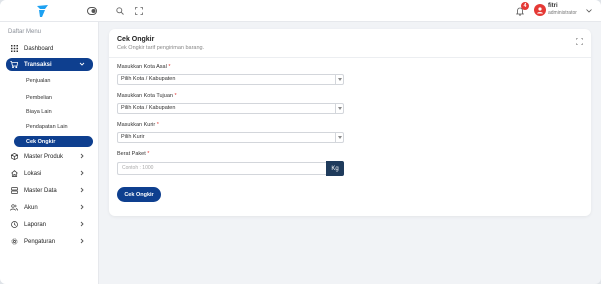  I want to click on sidebar-item-transaksi: Transaksi, so click(49, 64).